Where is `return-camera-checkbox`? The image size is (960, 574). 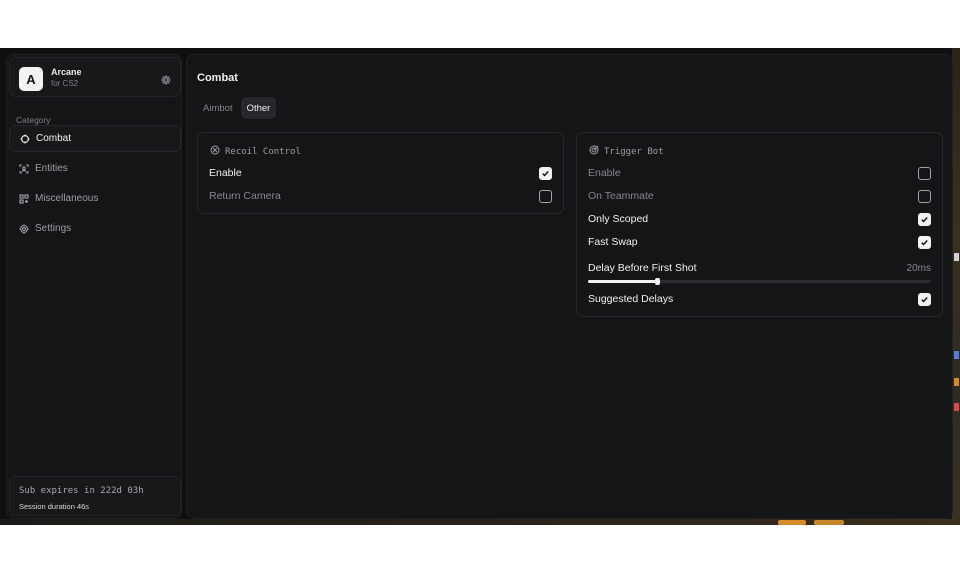 return-camera-checkbox is located at coordinates (545, 196).